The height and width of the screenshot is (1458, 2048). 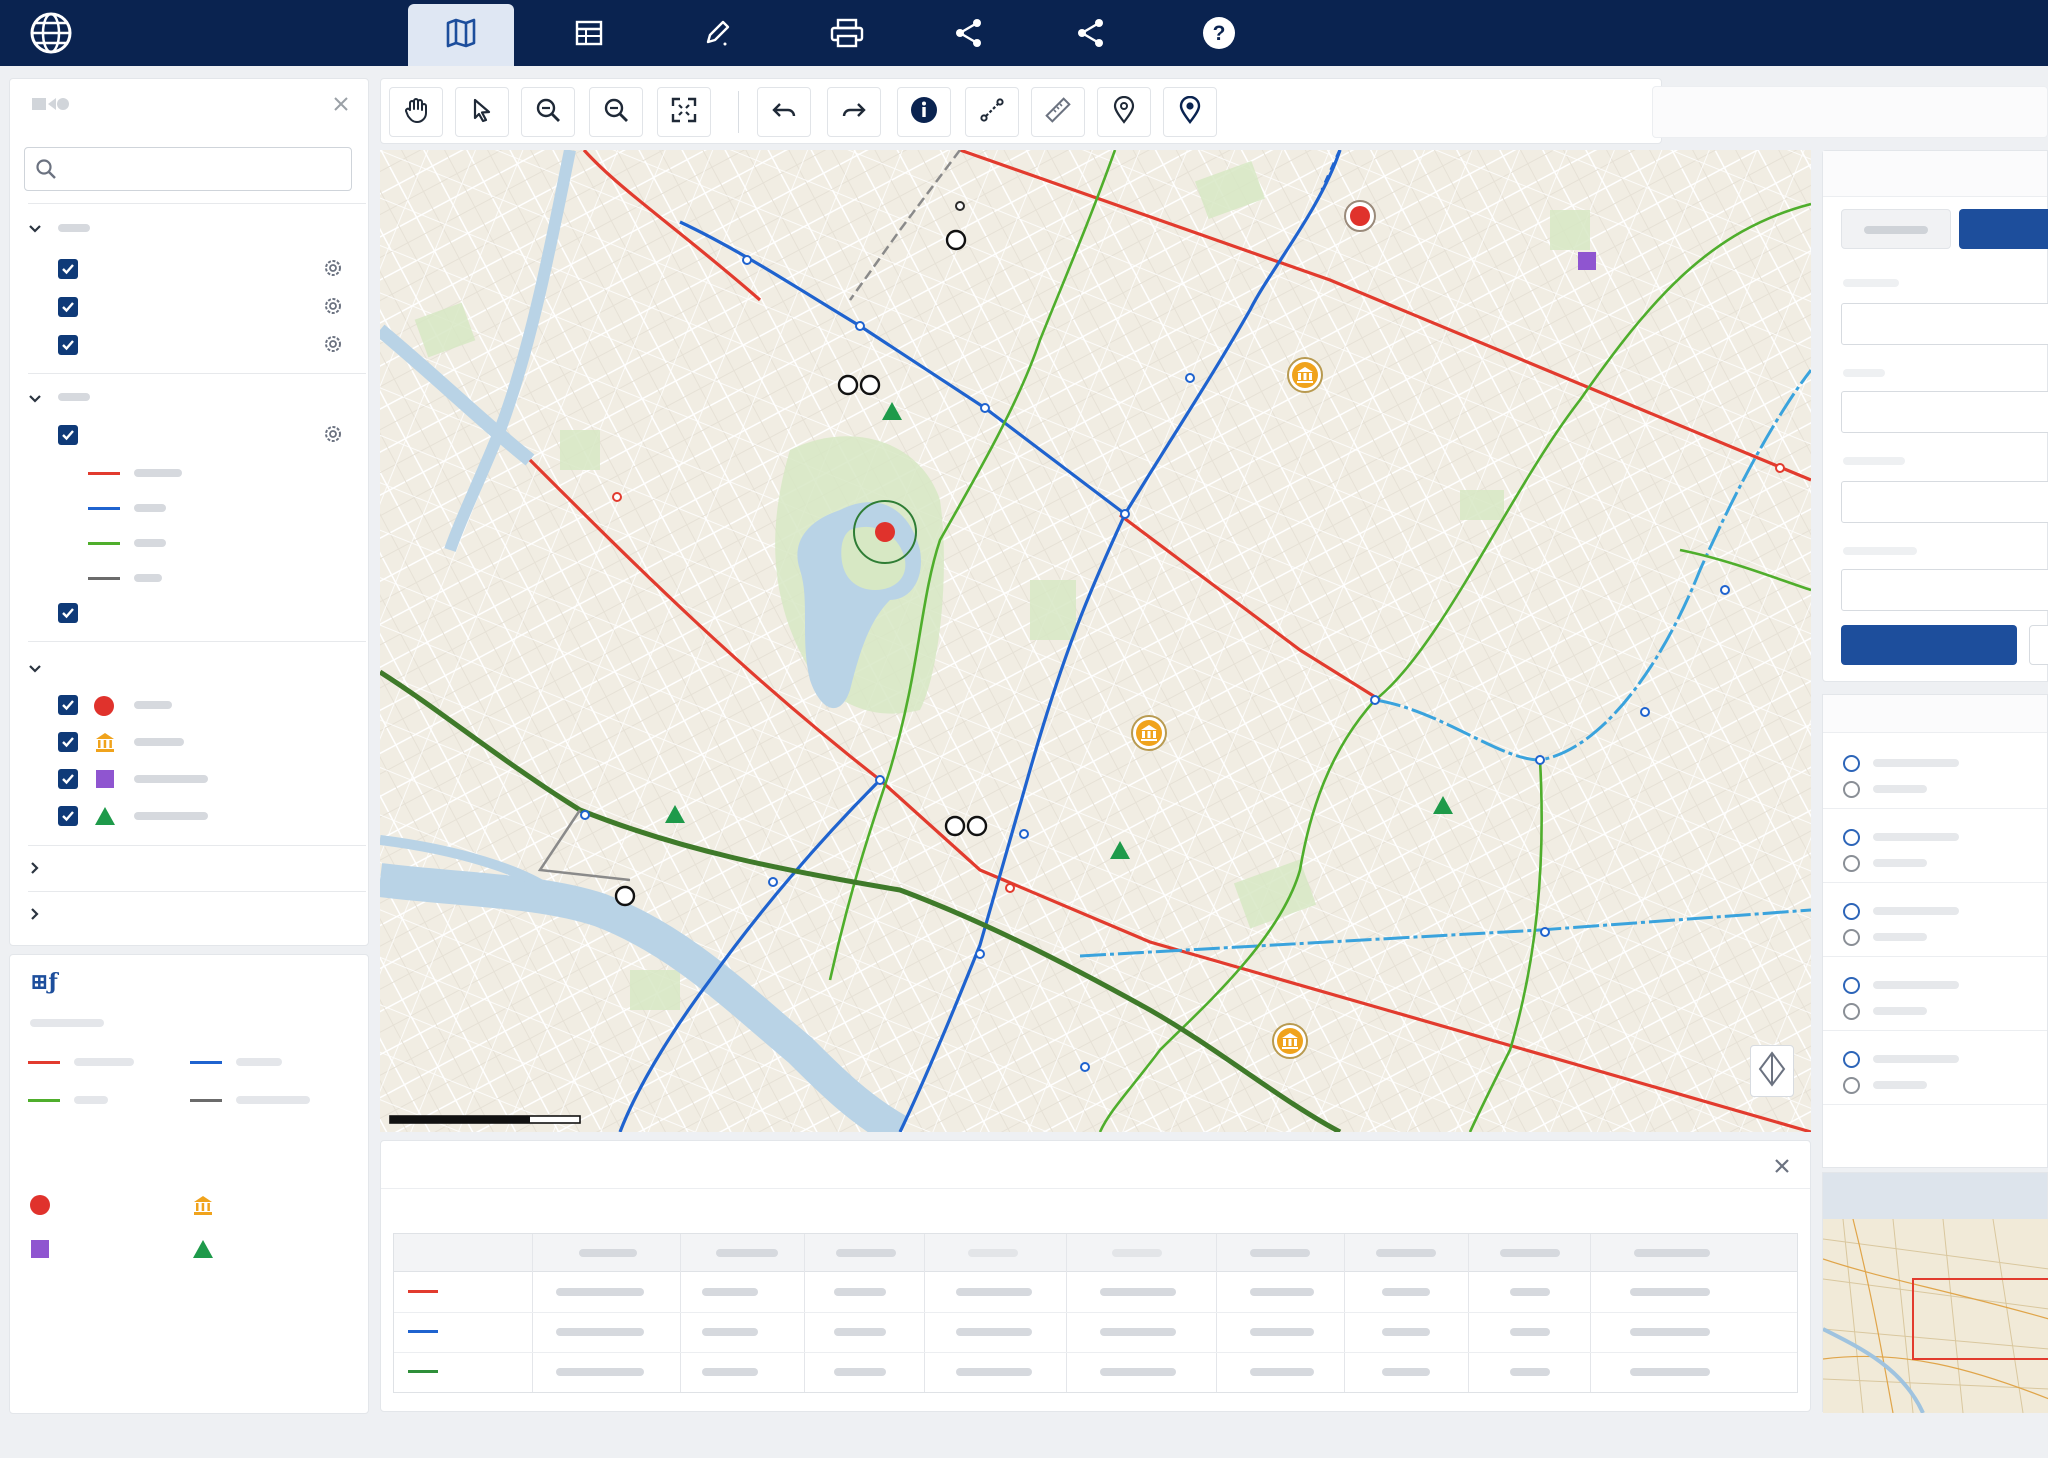 What do you see at coordinates (485, 1119) in the screenshot?
I see `scale-bar` at bounding box center [485, 1119].